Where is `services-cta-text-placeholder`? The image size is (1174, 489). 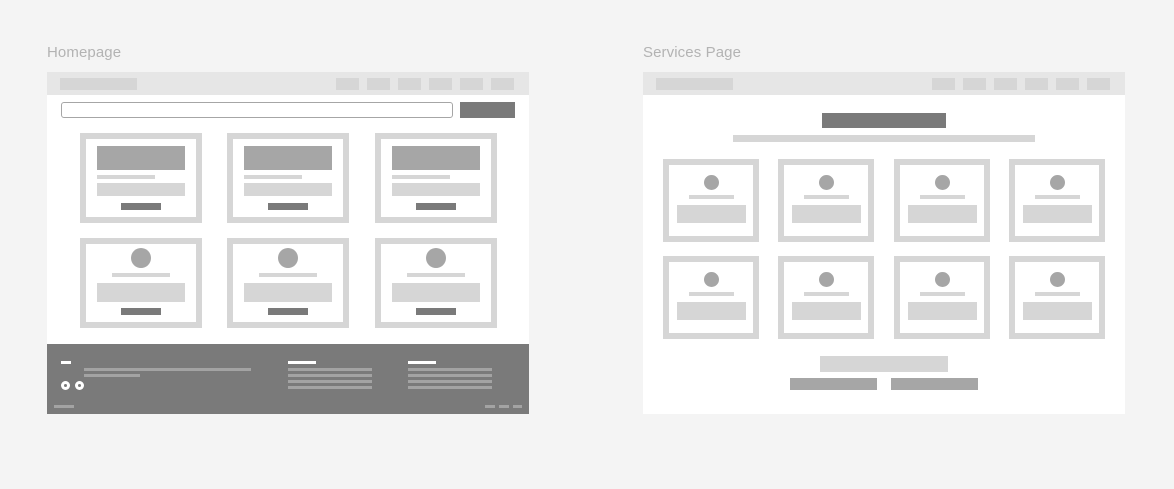 services-cta-text-placeholder is located at coordinates (884, 364).